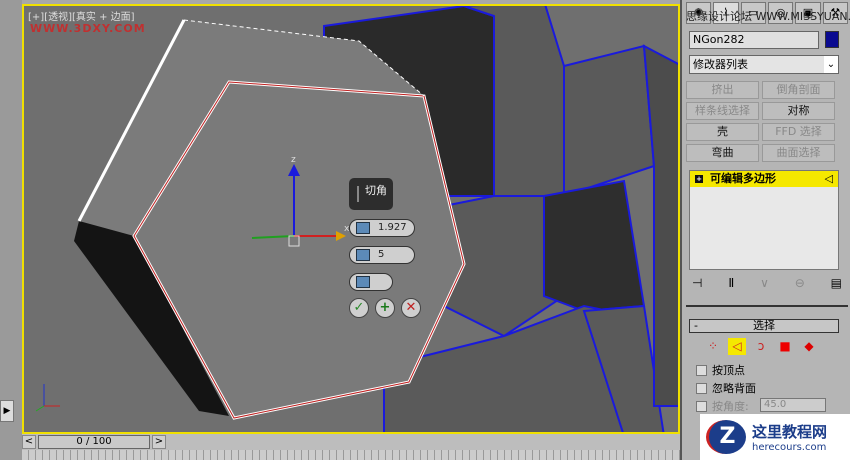 Image resolution: width=850 pixels, height=460 pixels. What do you see at coordinates (790, 432) in the screenshot?
I see `logo-name: 这里教程网` at bounding box center [790, 432].